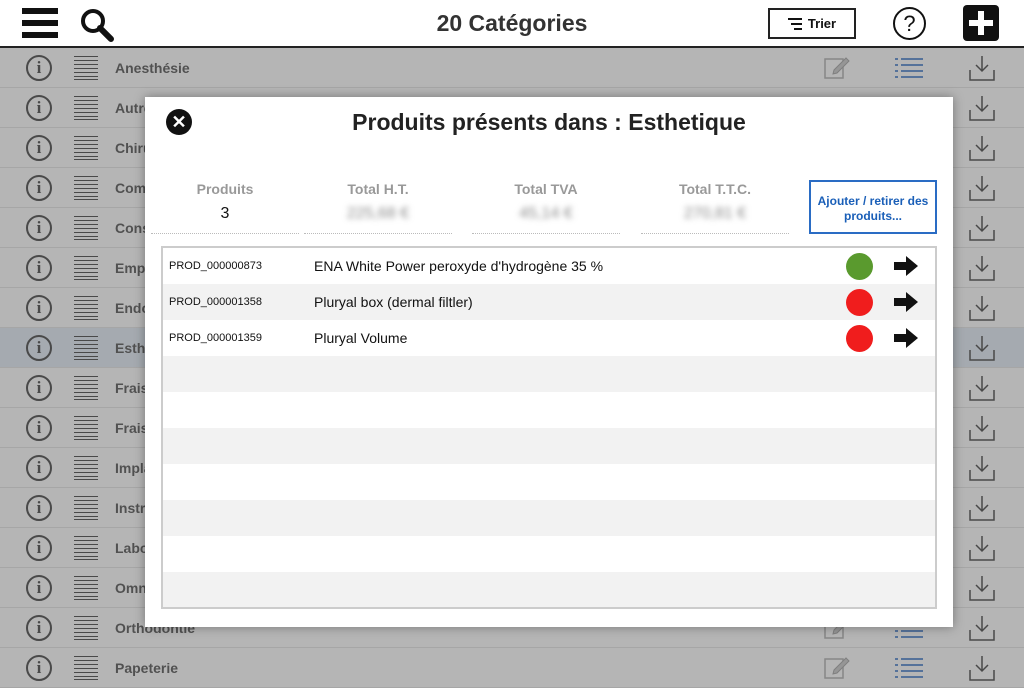 This screenshot has width=1024, height=688. I want to click on stat-total-ttc: Total T.T.C. 270,81 €, so click(715, 207).